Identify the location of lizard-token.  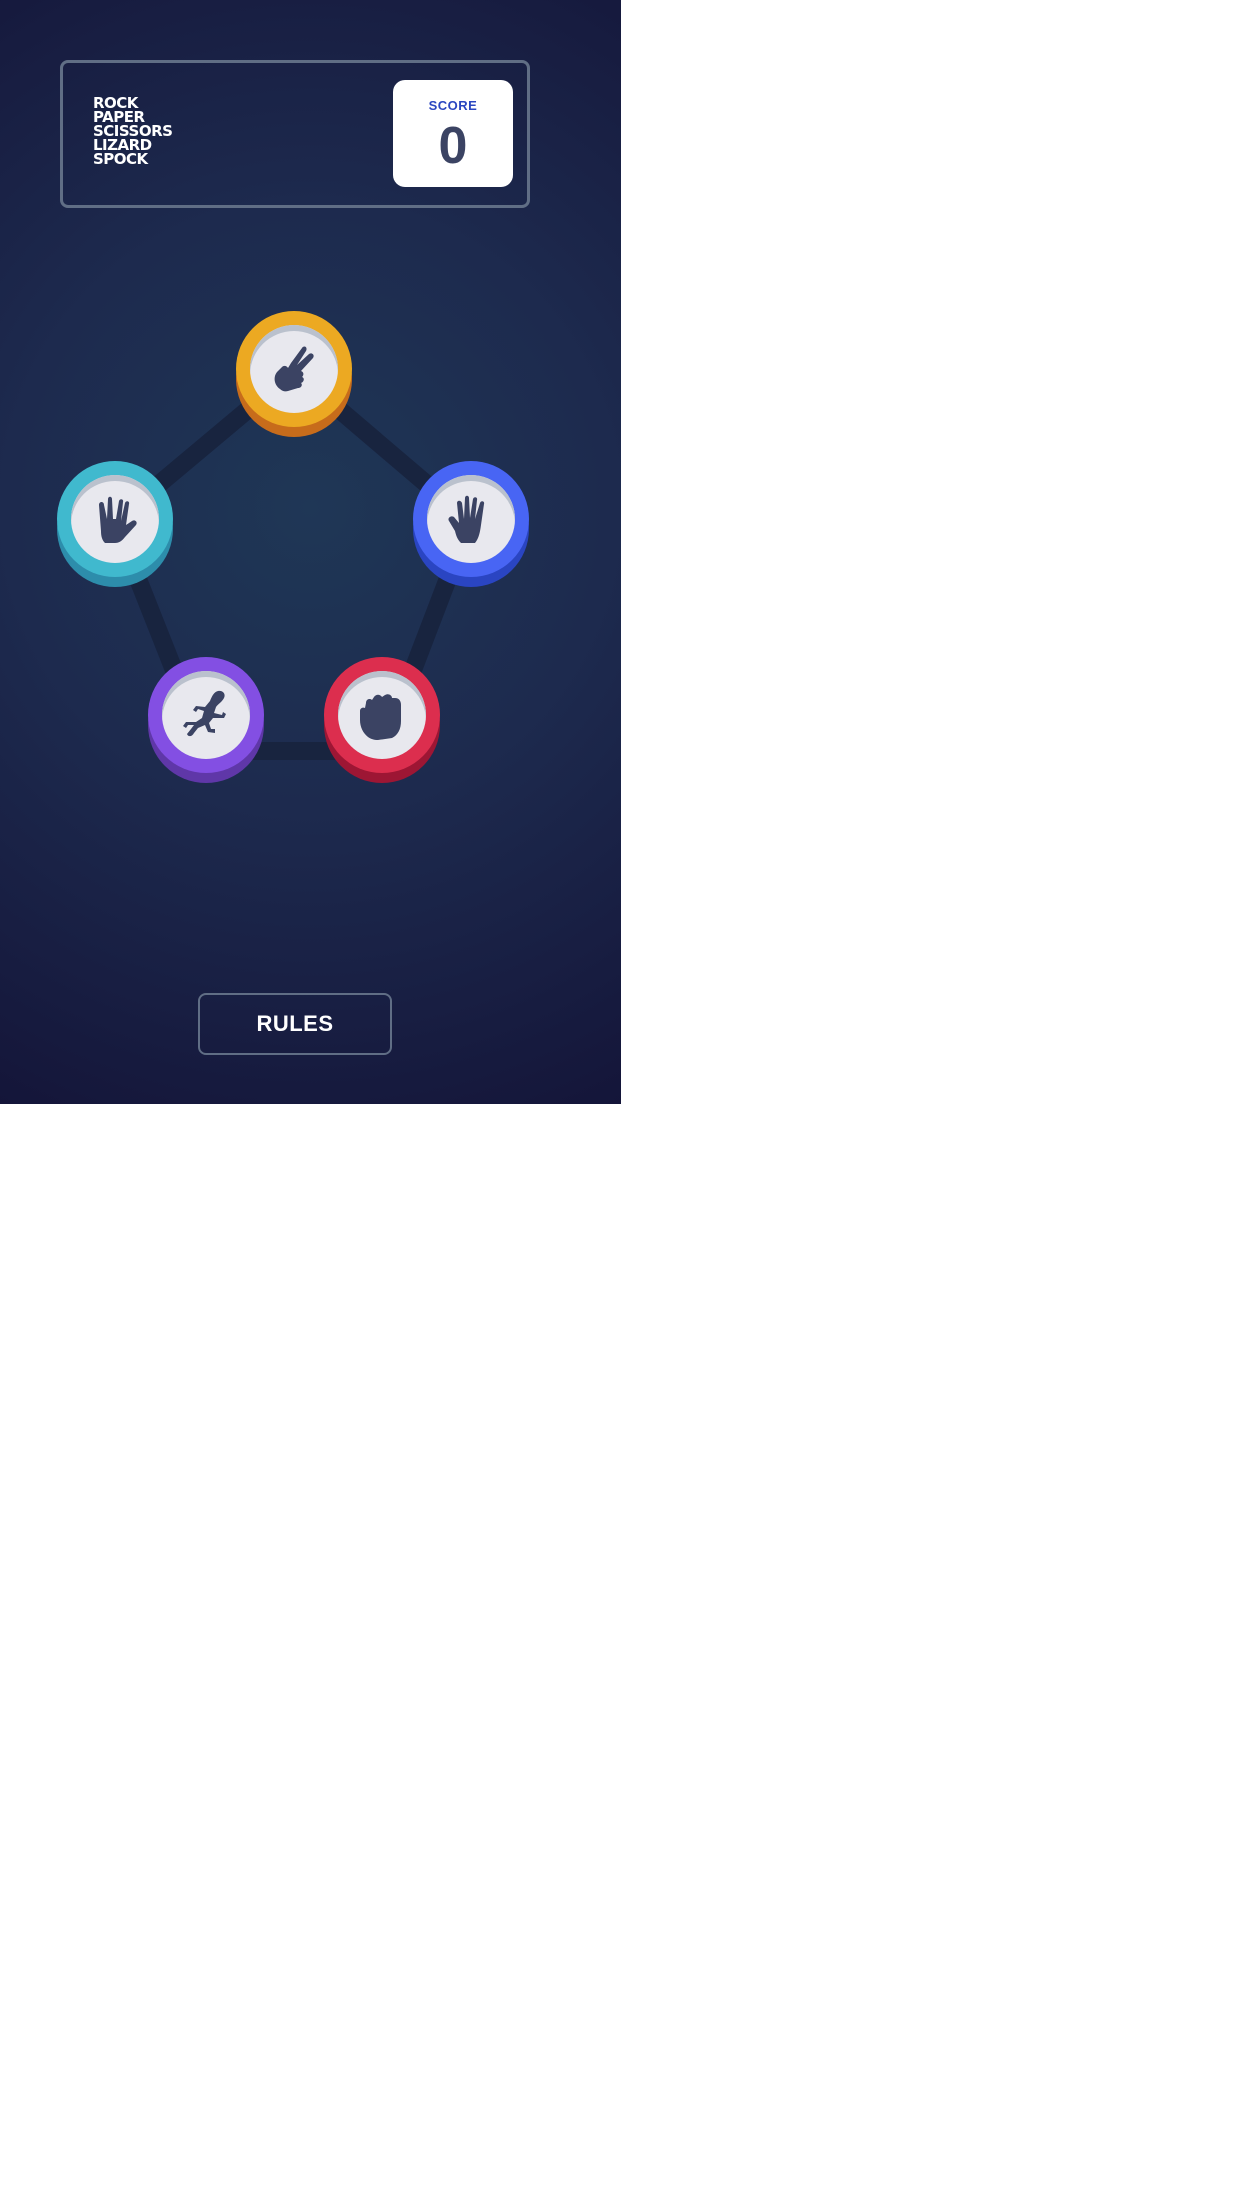
(206, 720).